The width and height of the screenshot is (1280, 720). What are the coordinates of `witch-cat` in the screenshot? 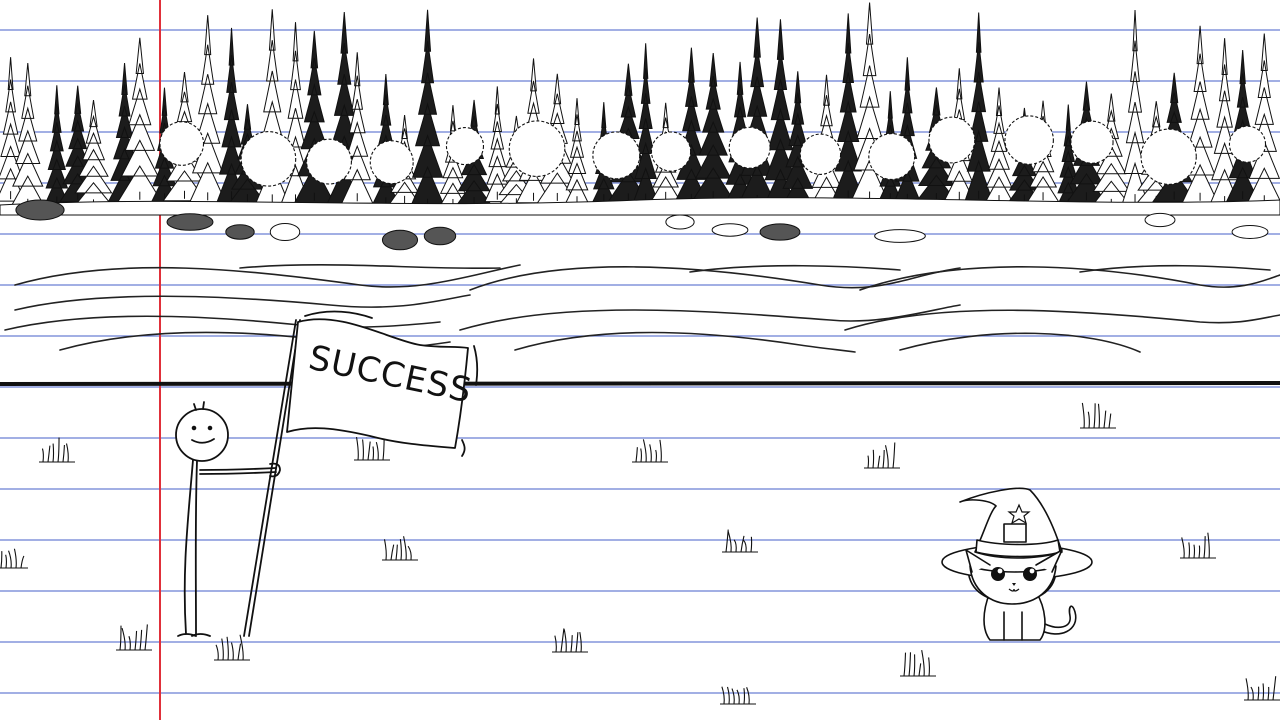 It's located at (1017, 564).